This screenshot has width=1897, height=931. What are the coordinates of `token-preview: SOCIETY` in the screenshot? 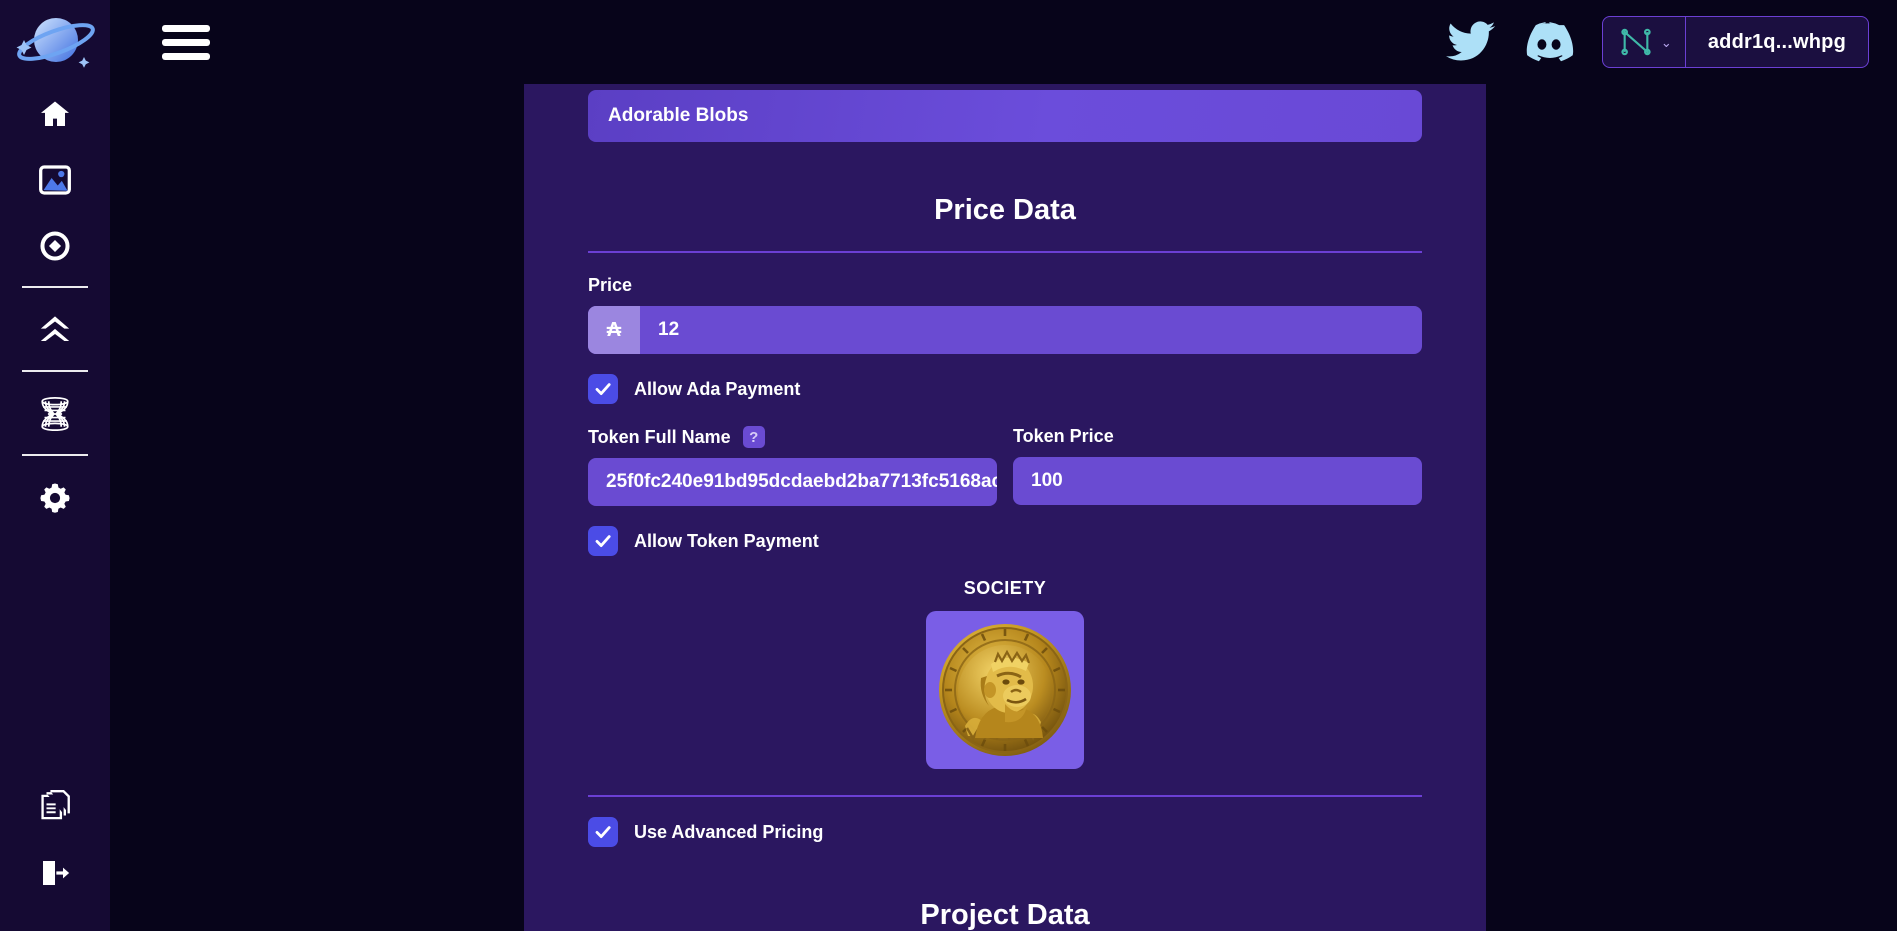 It's located at (1005, 673).